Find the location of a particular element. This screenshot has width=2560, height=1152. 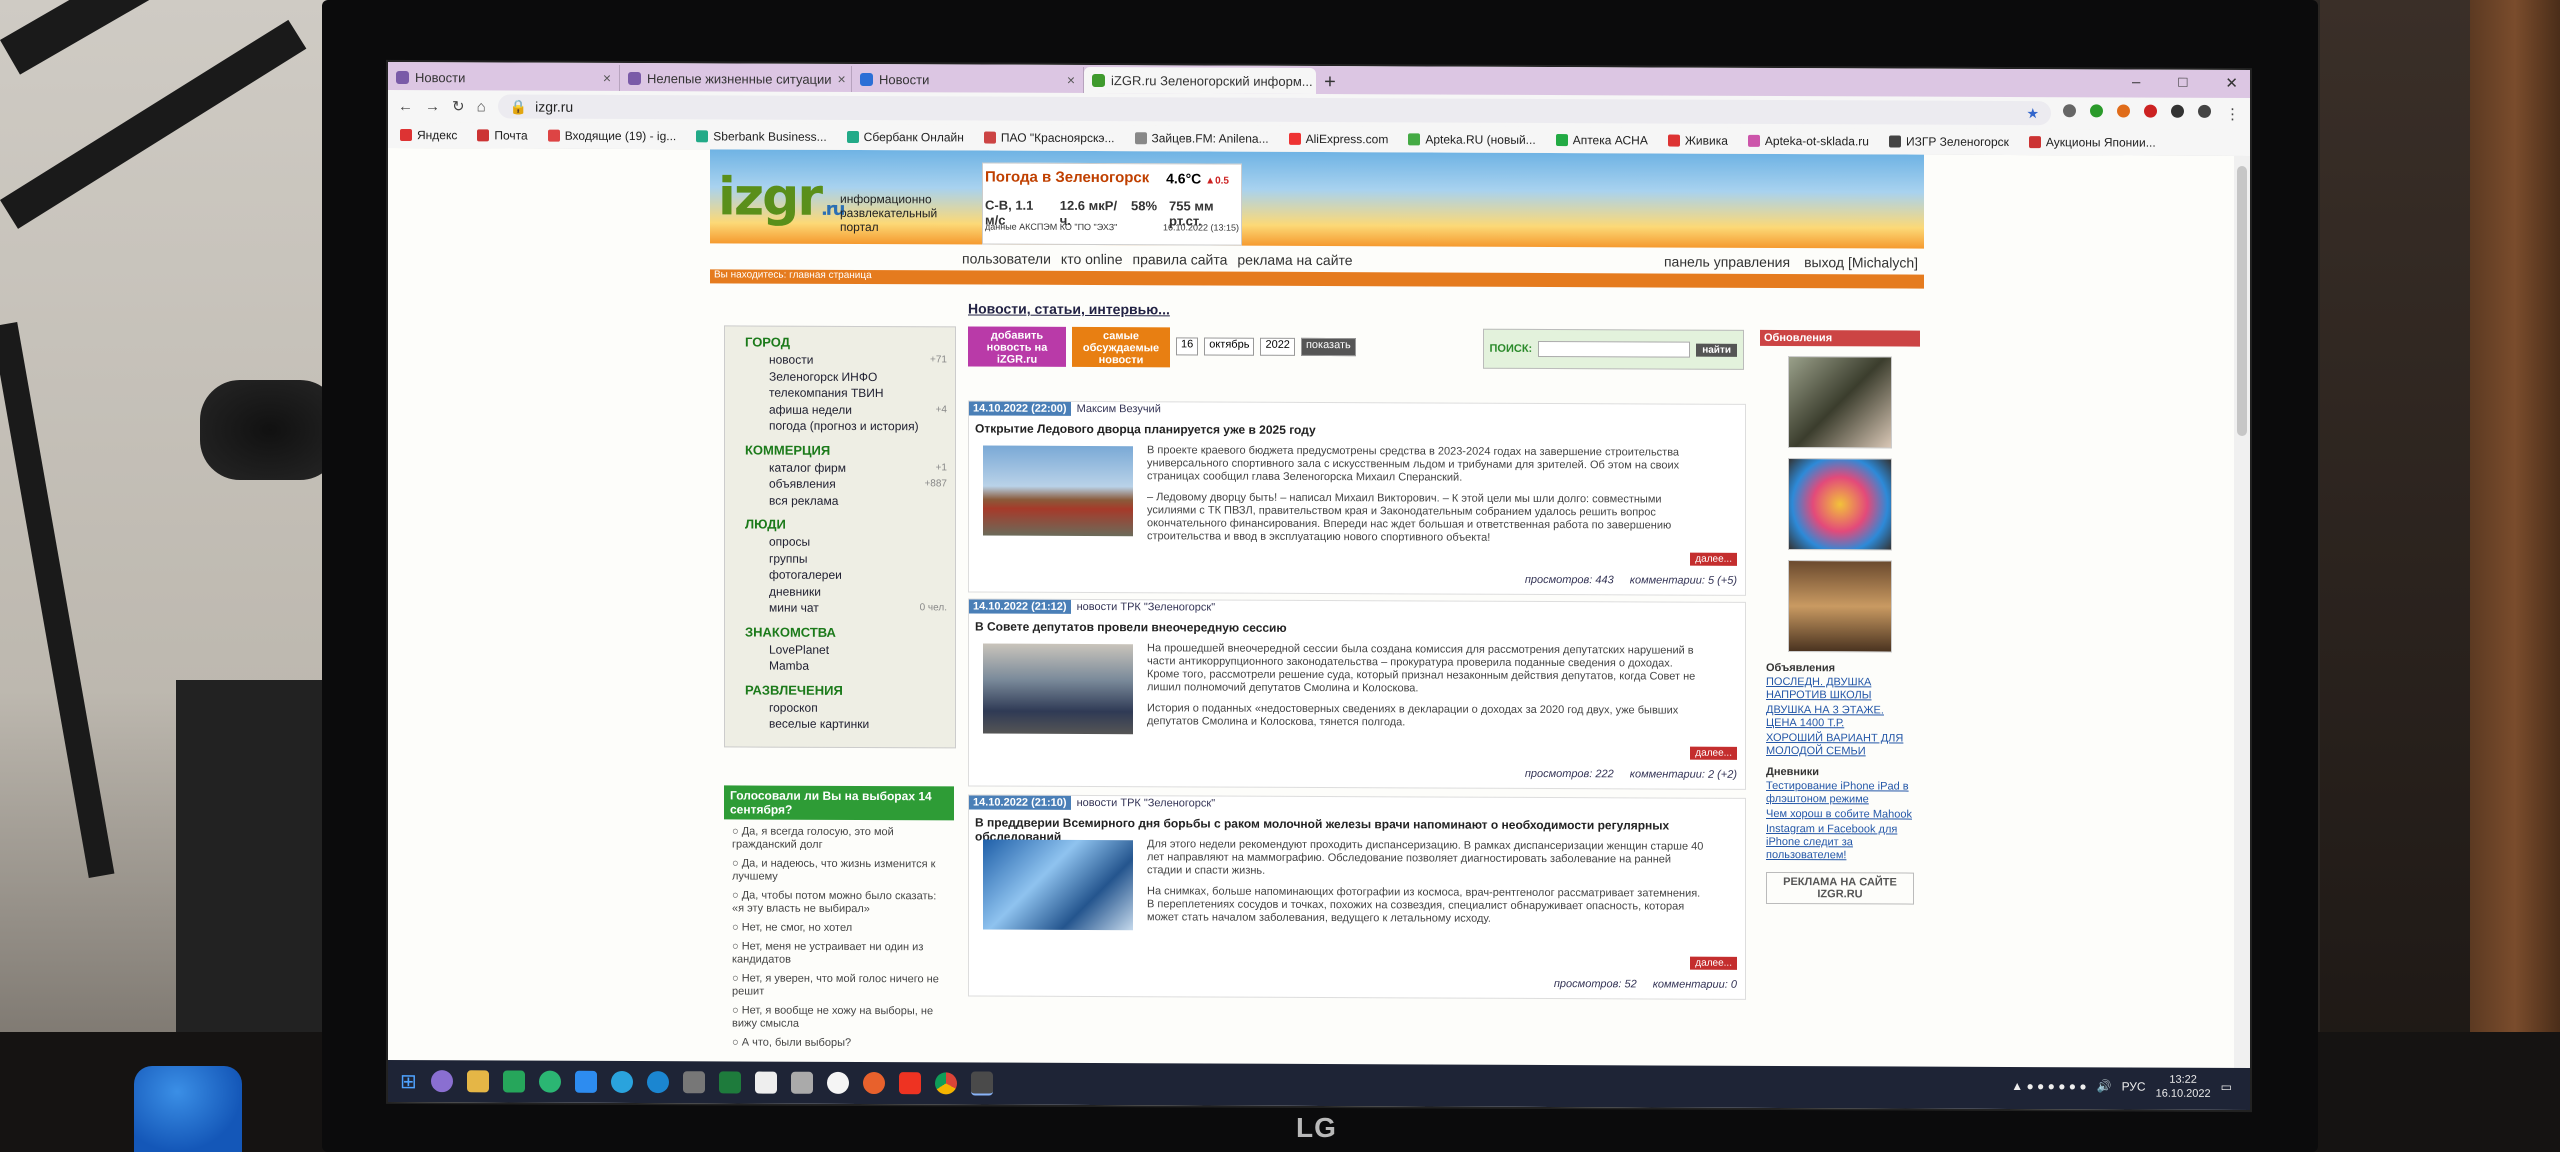

sidebar-item: вся реклама is located at coordinates (862, 500).